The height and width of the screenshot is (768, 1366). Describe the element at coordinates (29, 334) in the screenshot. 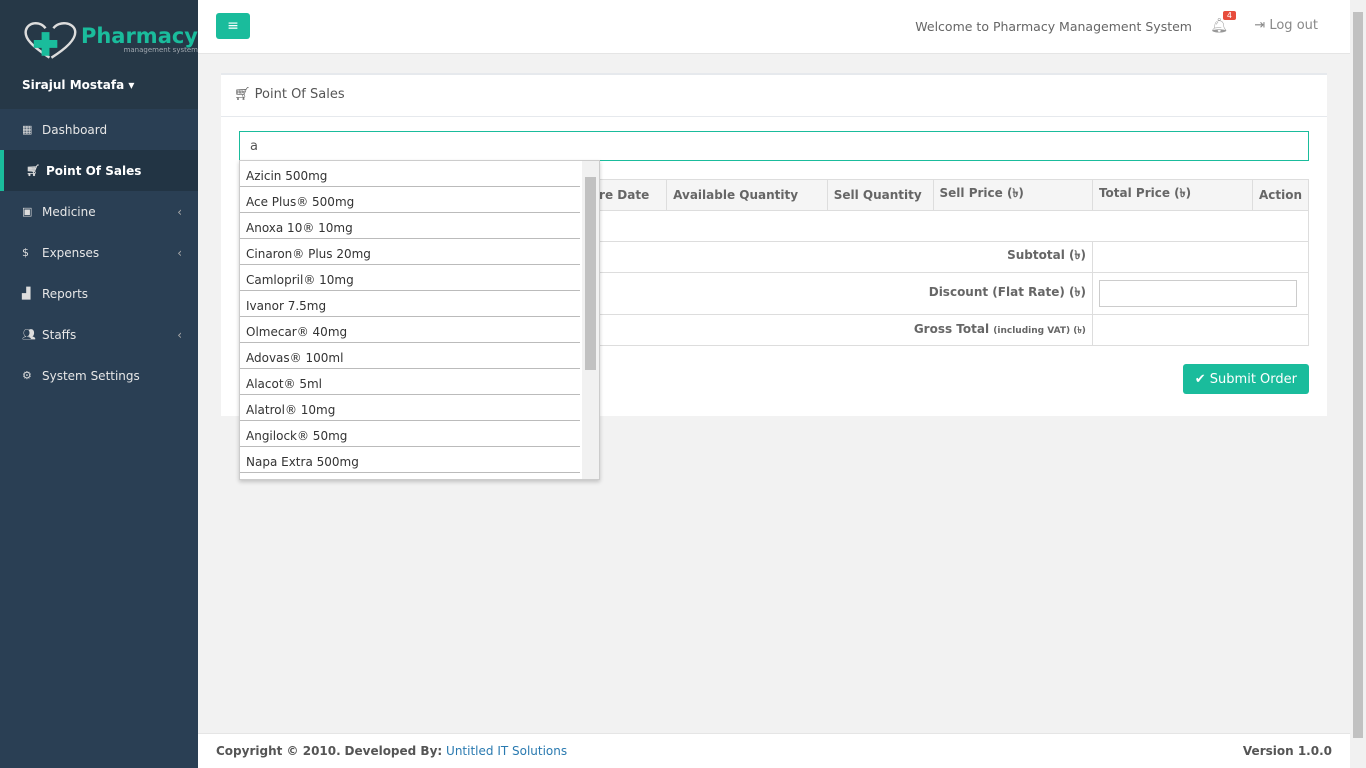

I see `users-icon: 👥︎` at that location.